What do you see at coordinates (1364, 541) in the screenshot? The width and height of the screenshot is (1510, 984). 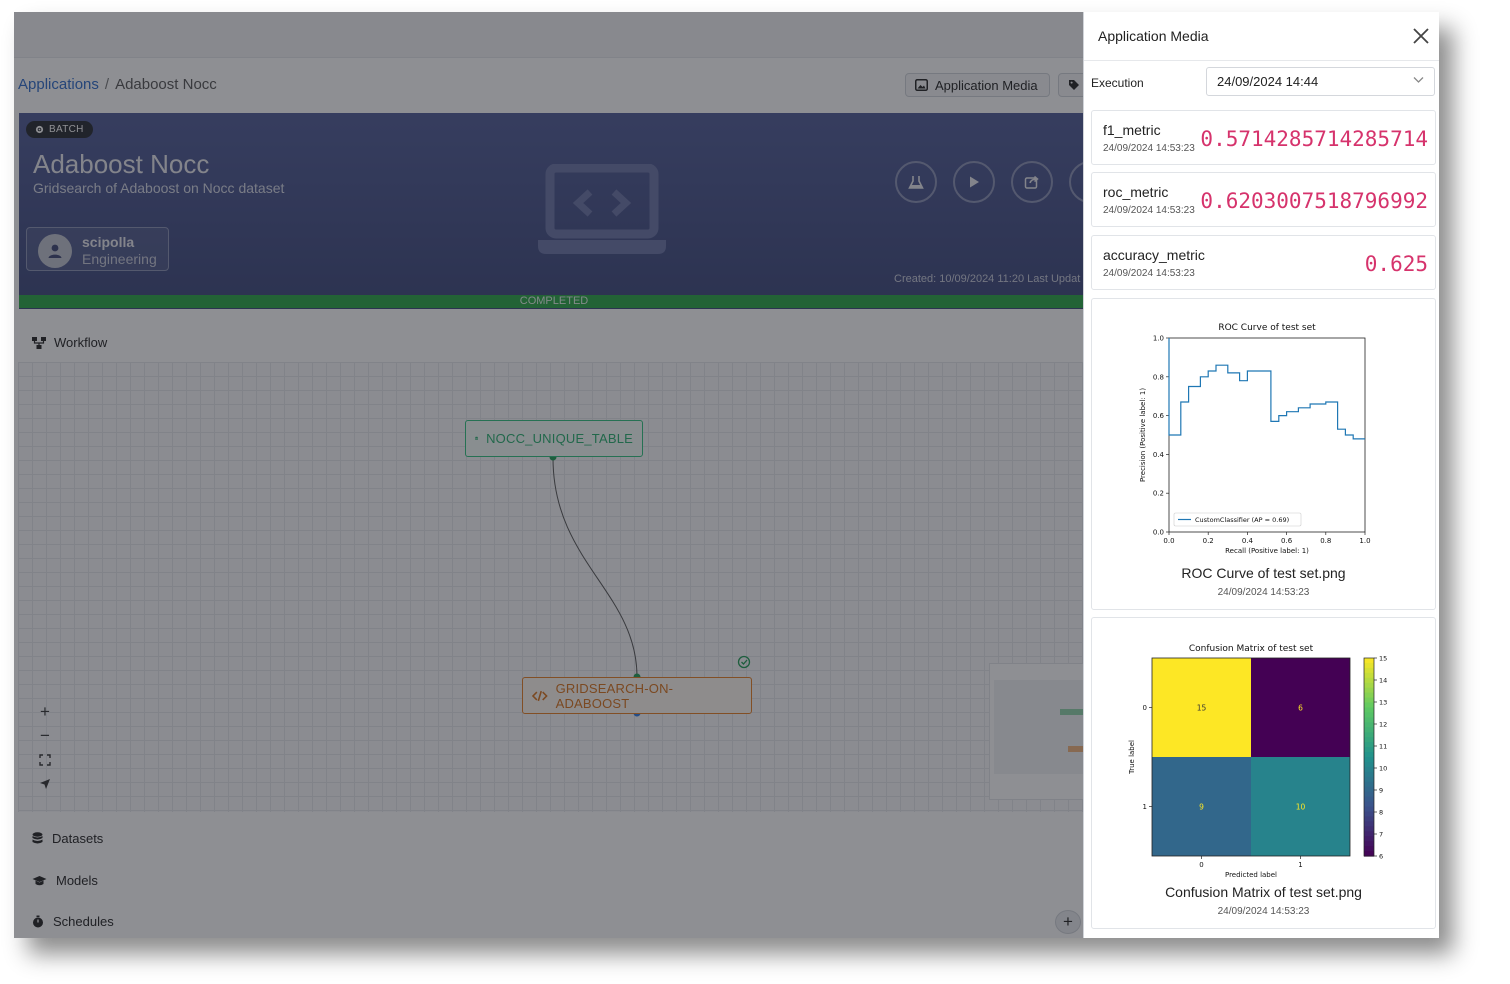 I see `x-tick-label: 1.0` at bounding box center [1364, 541].